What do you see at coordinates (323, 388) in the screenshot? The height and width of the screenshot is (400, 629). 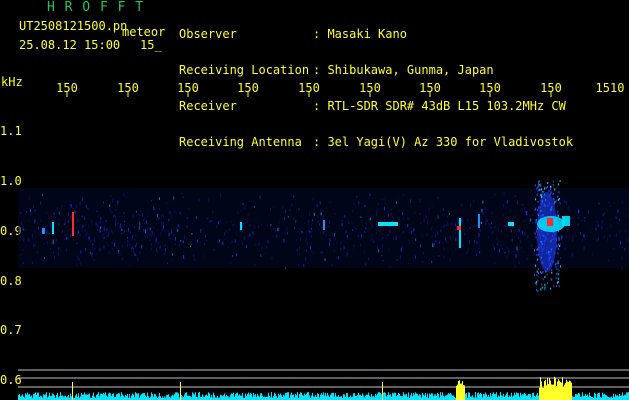 I see `level-bars` at bounding box center [323, 388].